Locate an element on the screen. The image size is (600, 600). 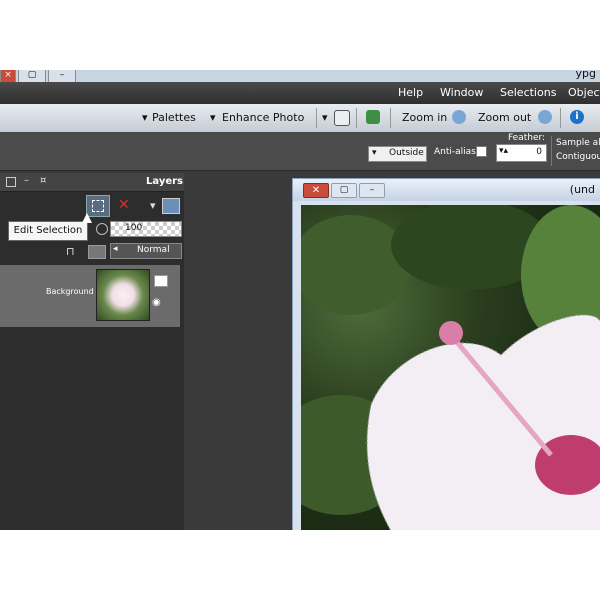
antialias-checkbox is located at coordinates (481, 151).